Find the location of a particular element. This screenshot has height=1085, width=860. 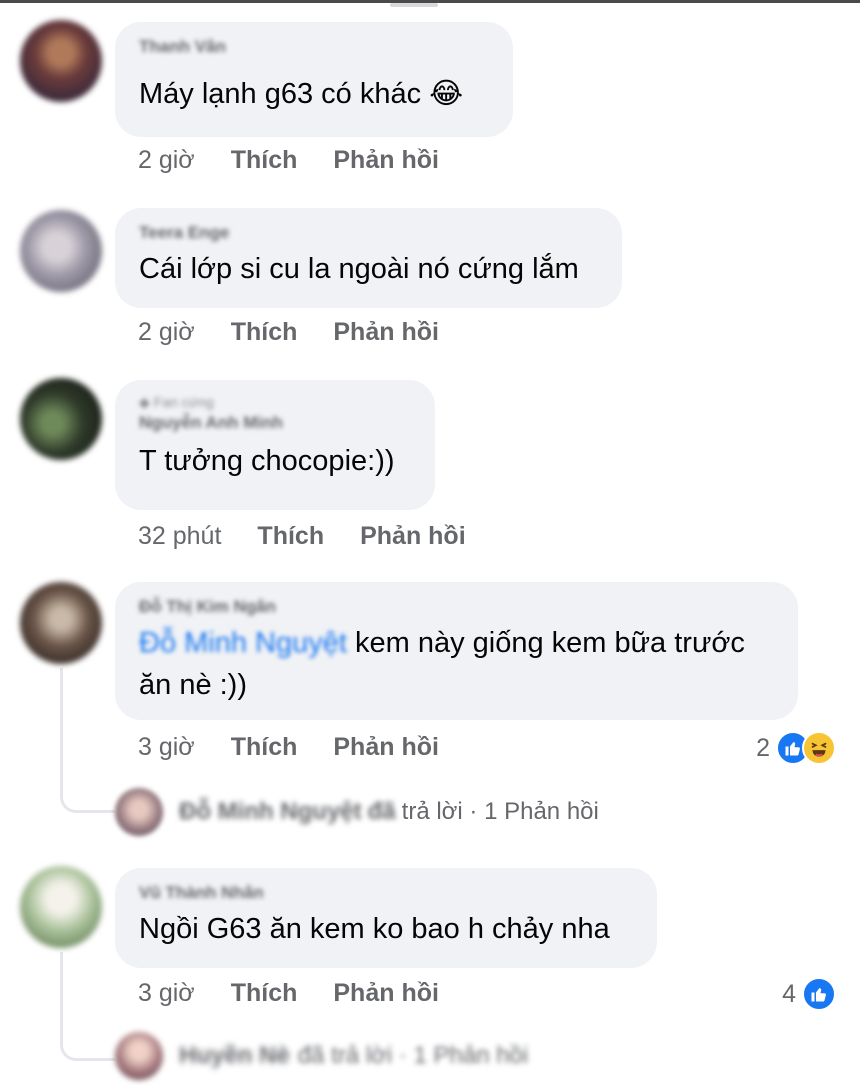

reply-author: Đỗ Minh Nguyệt is located at coordinates (270, 812).